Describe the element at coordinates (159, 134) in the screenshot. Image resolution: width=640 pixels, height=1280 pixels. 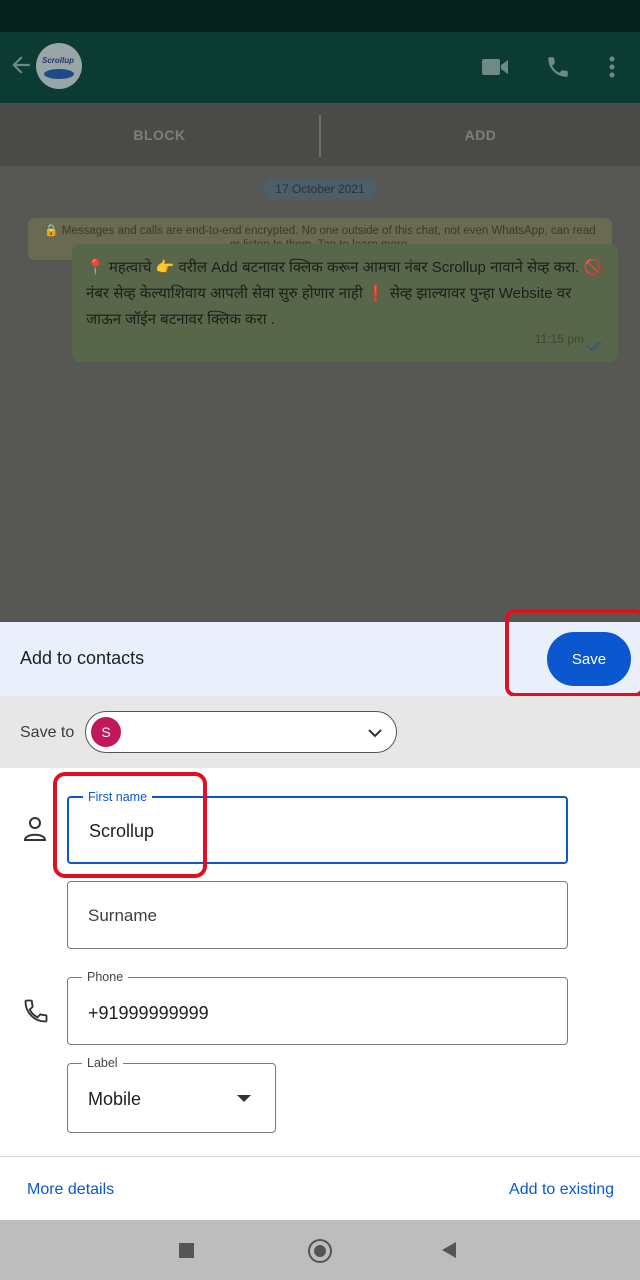
I see `block-button: BLOCK` at that location.